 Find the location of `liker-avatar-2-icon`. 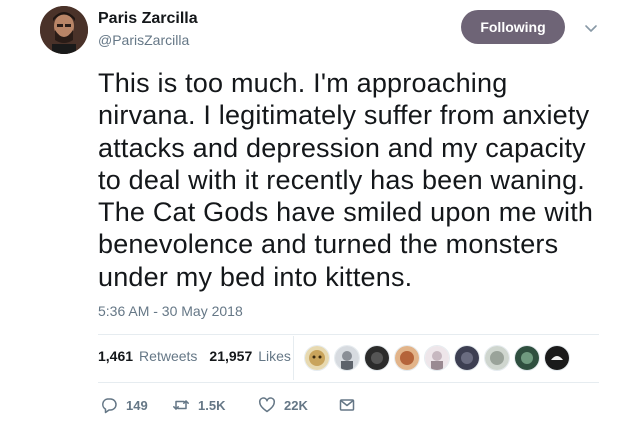

liker-avatar-2-icon is located at coordinates (347, 358).